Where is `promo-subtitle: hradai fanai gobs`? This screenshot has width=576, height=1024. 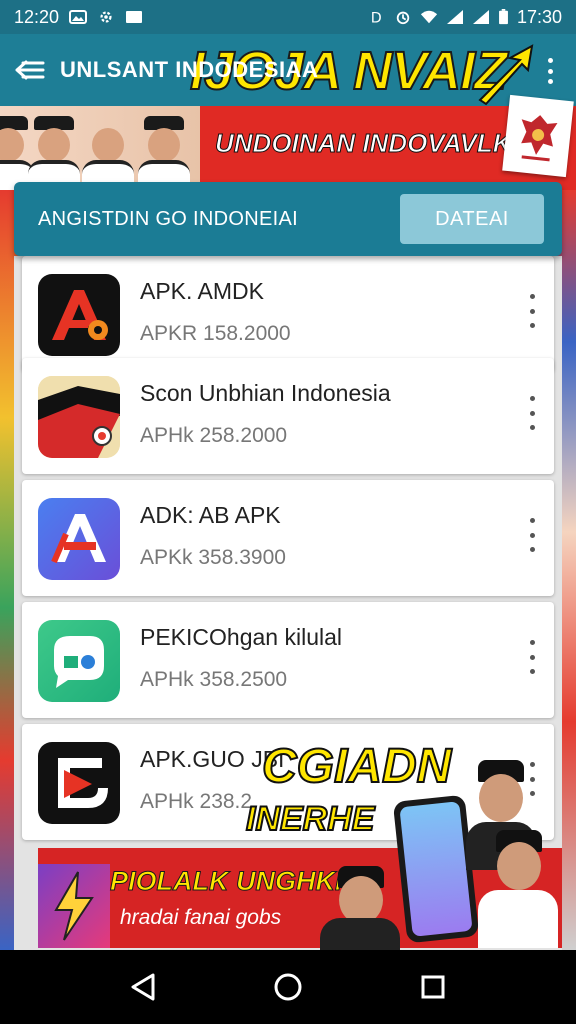
promo-subtitle: hradai fanai gobs is located at coordinates (201, 917).